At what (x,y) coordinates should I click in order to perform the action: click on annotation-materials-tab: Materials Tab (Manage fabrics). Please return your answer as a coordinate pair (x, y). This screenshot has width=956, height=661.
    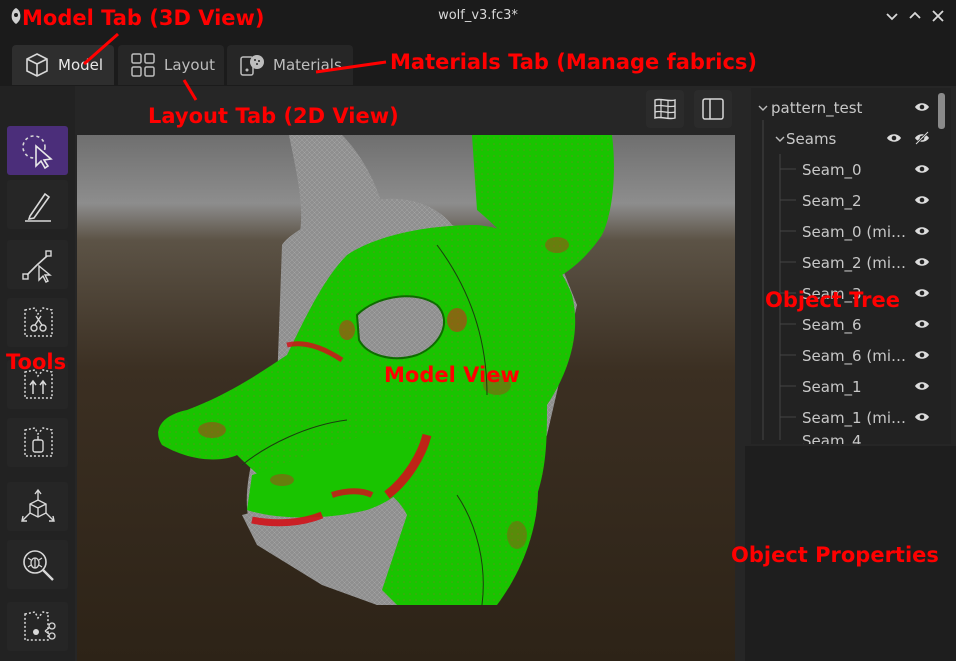
    Looking at the image, I should click on (574, 62).